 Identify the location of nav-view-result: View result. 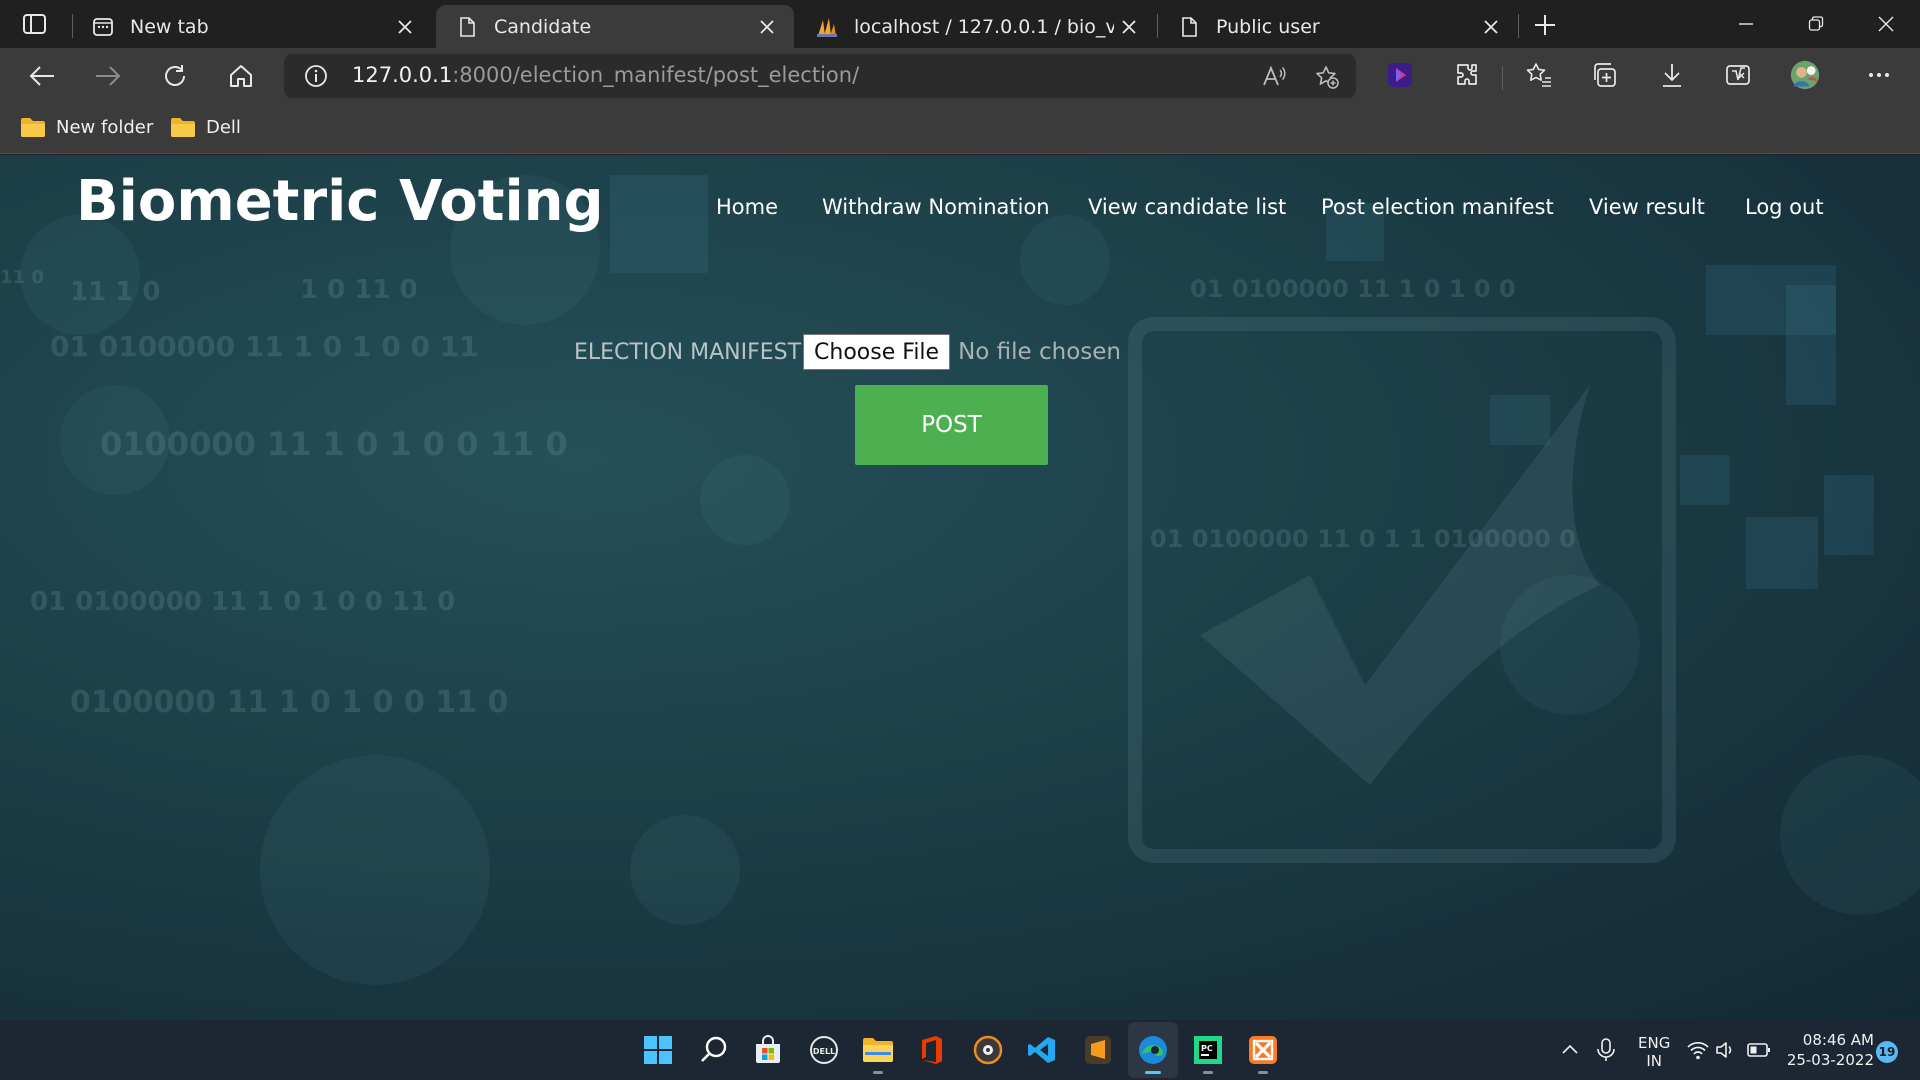
(1647, 207).